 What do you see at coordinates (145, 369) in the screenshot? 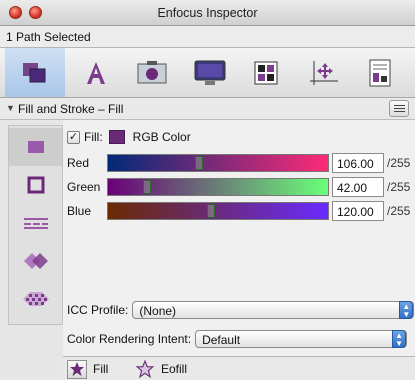
I see `star-outline-icon` at bounding box center [145, 369].